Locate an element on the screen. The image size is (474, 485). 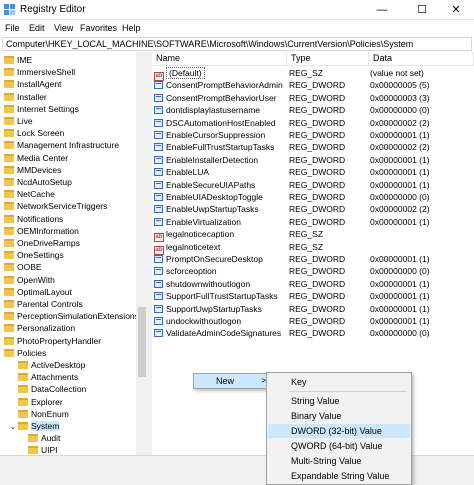
tree-item: Attachments is located at coordinates (48, 377).